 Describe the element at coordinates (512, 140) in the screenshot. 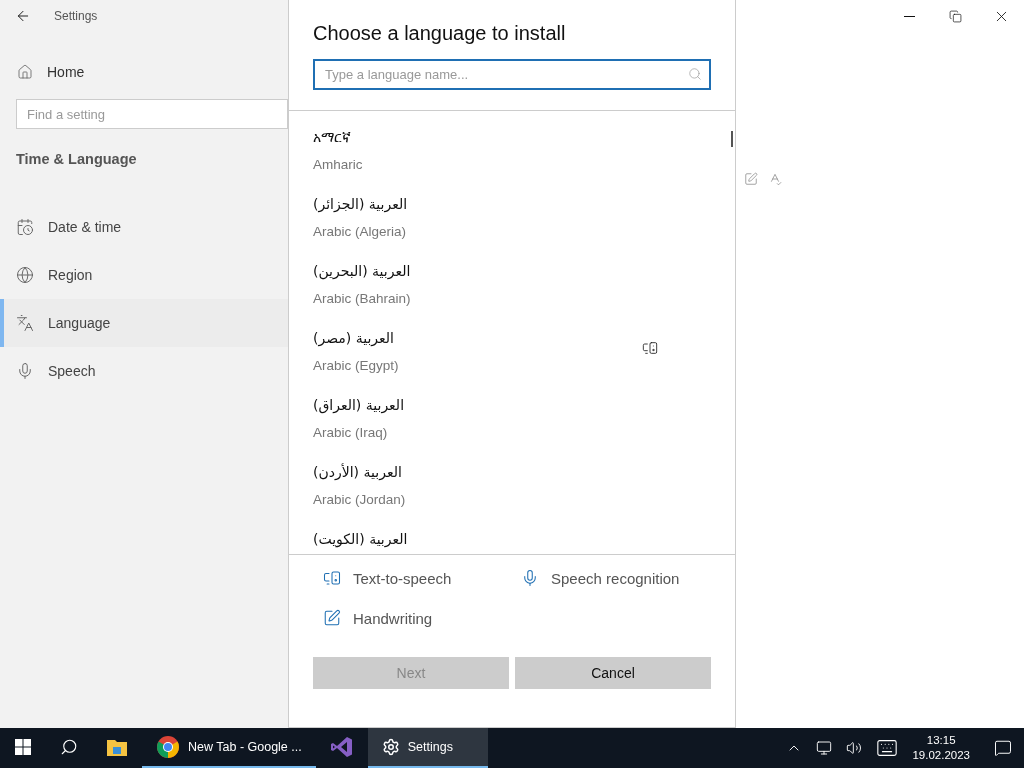

I see `language-native-name: አማርኛ` at that location.